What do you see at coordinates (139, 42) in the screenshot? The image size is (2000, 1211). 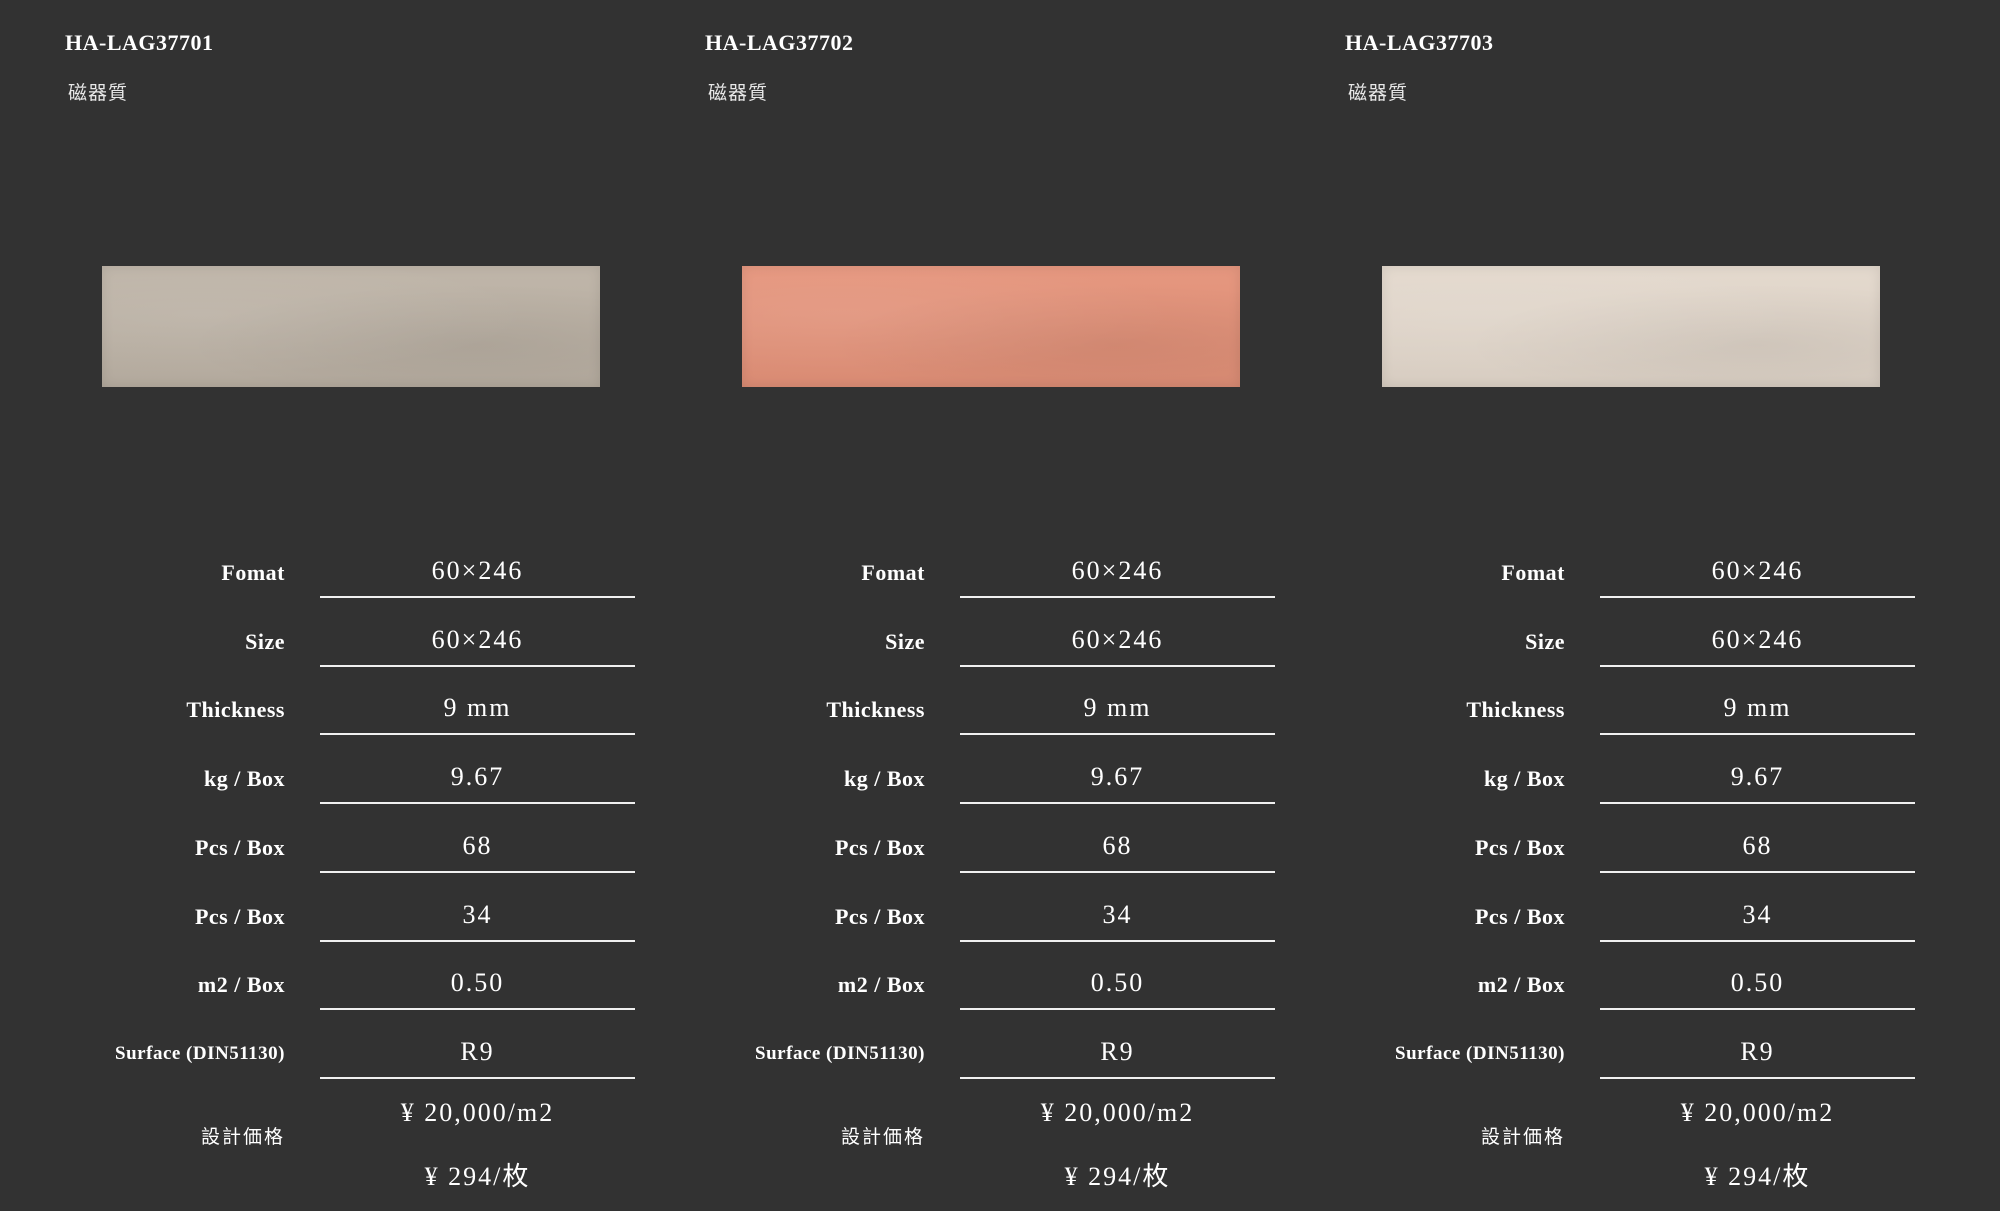 I see `product-code: HA-LAG37701` at bounding box center [139, 42].